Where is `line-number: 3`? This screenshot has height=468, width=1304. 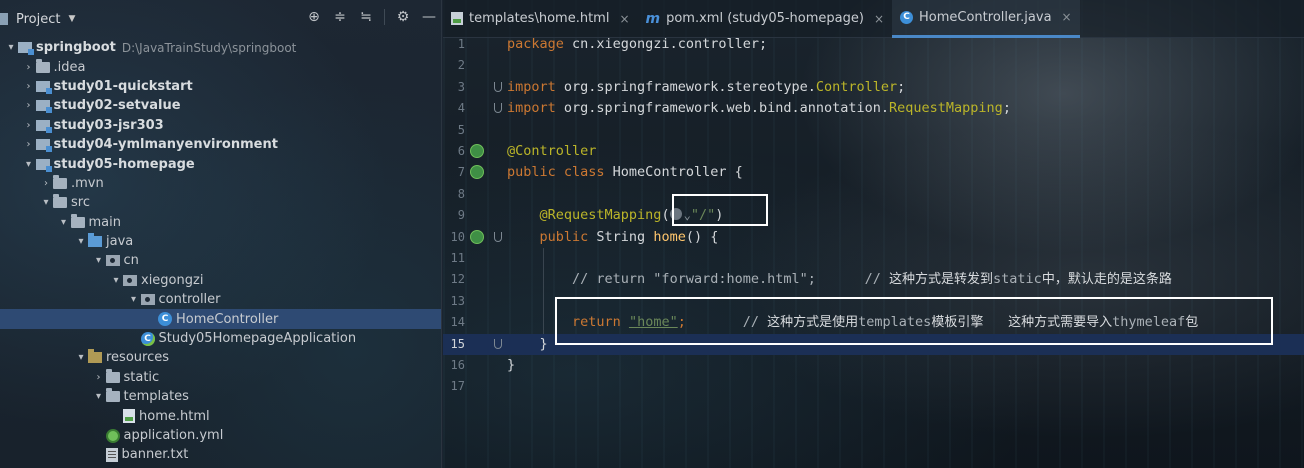 line-number: 3 is located at coordinates (461, 86).